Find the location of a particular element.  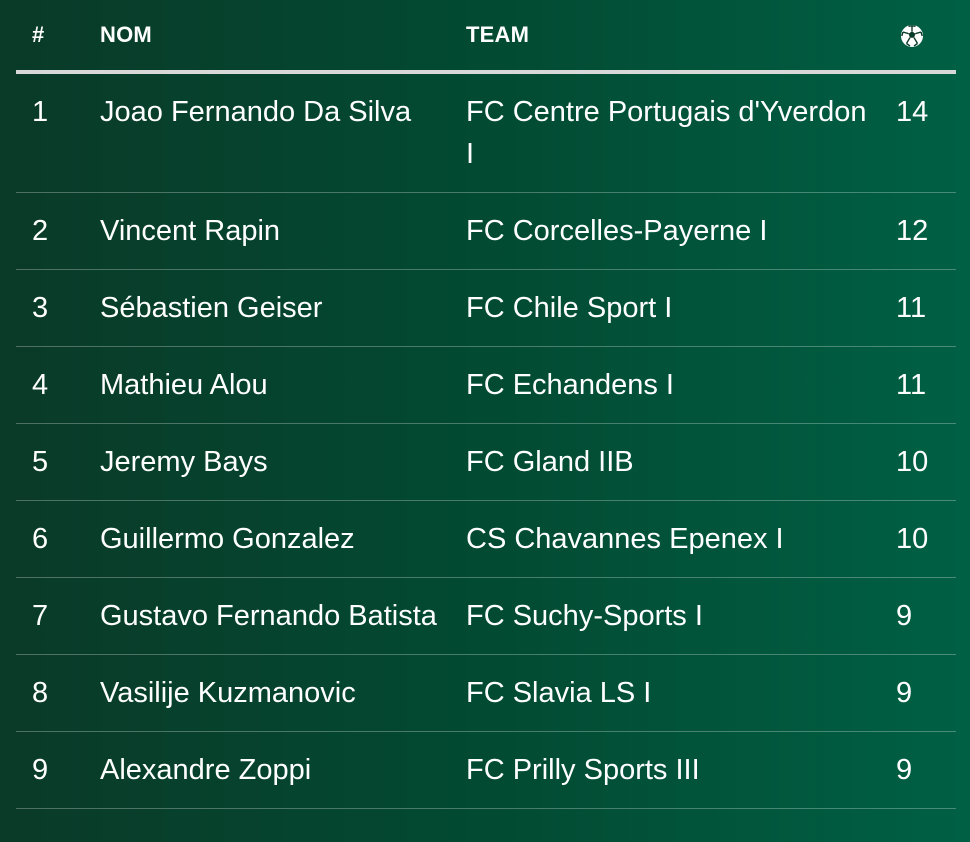

header-name: NOM is located at coordinates (283, 37).